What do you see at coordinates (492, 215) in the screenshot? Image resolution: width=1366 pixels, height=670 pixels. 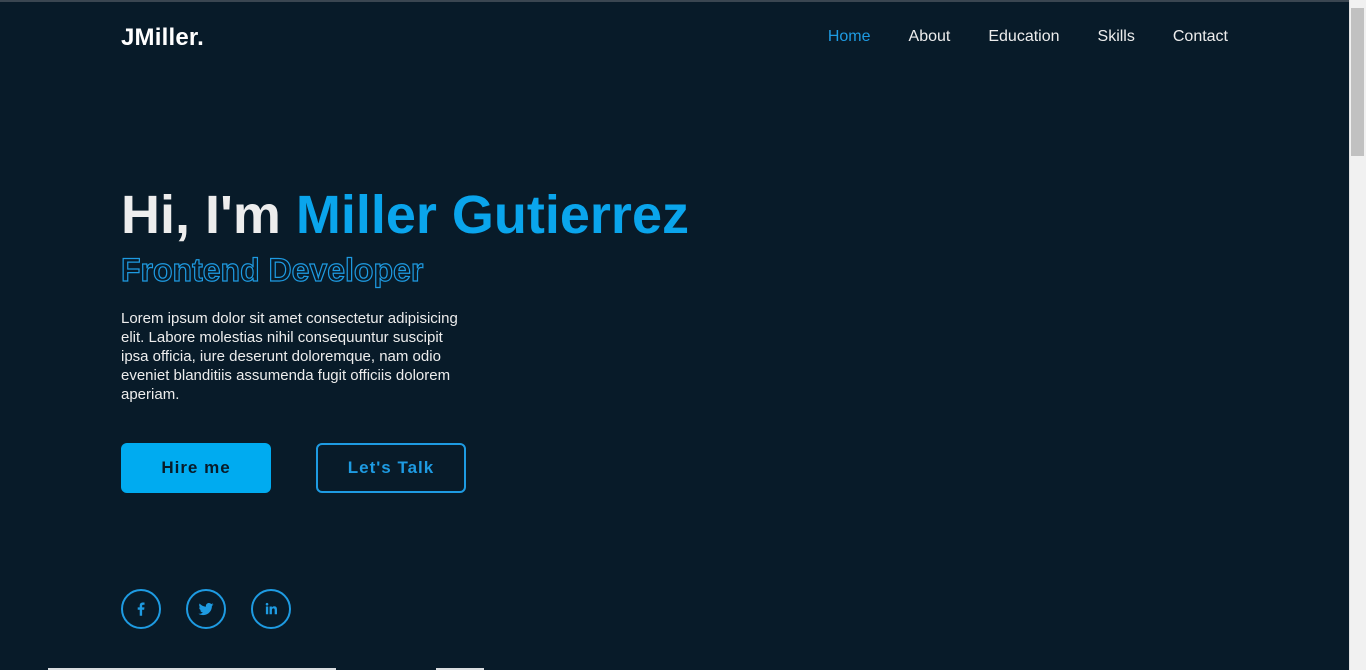 I see `hero-name: Miller Gutierrez` at bounding box center [492, 215].